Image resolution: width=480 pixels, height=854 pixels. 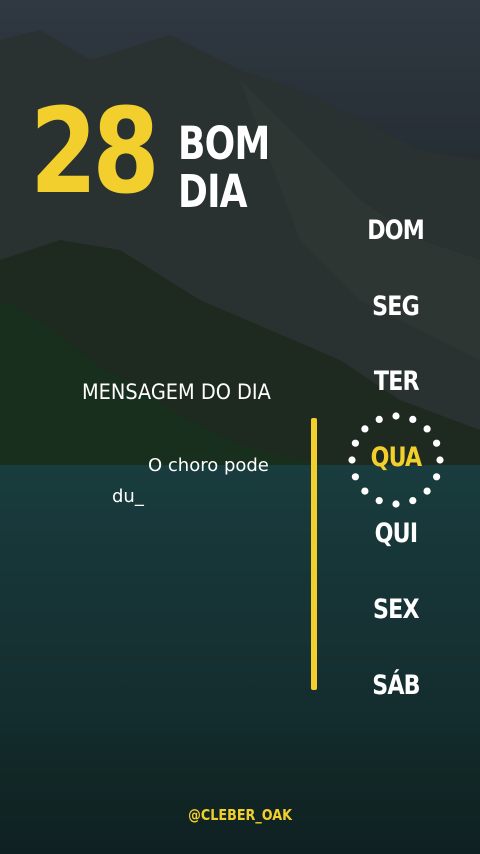 I want to click on message-divider, so click(x=314, y=554).